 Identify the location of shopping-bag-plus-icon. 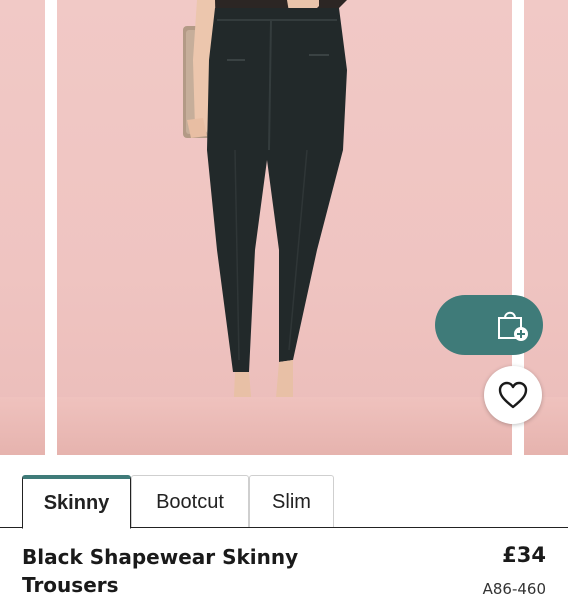
(513, 326).